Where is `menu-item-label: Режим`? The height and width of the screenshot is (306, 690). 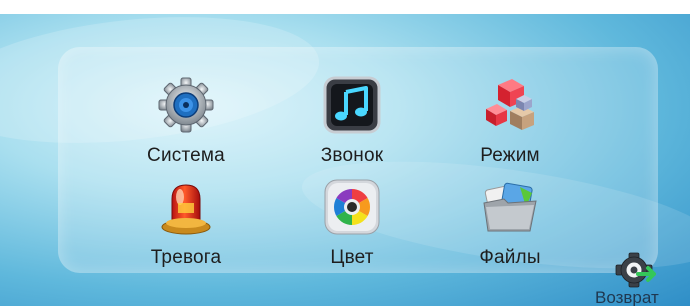 menu-item-label: Режим is located at coordinates (510, 155).